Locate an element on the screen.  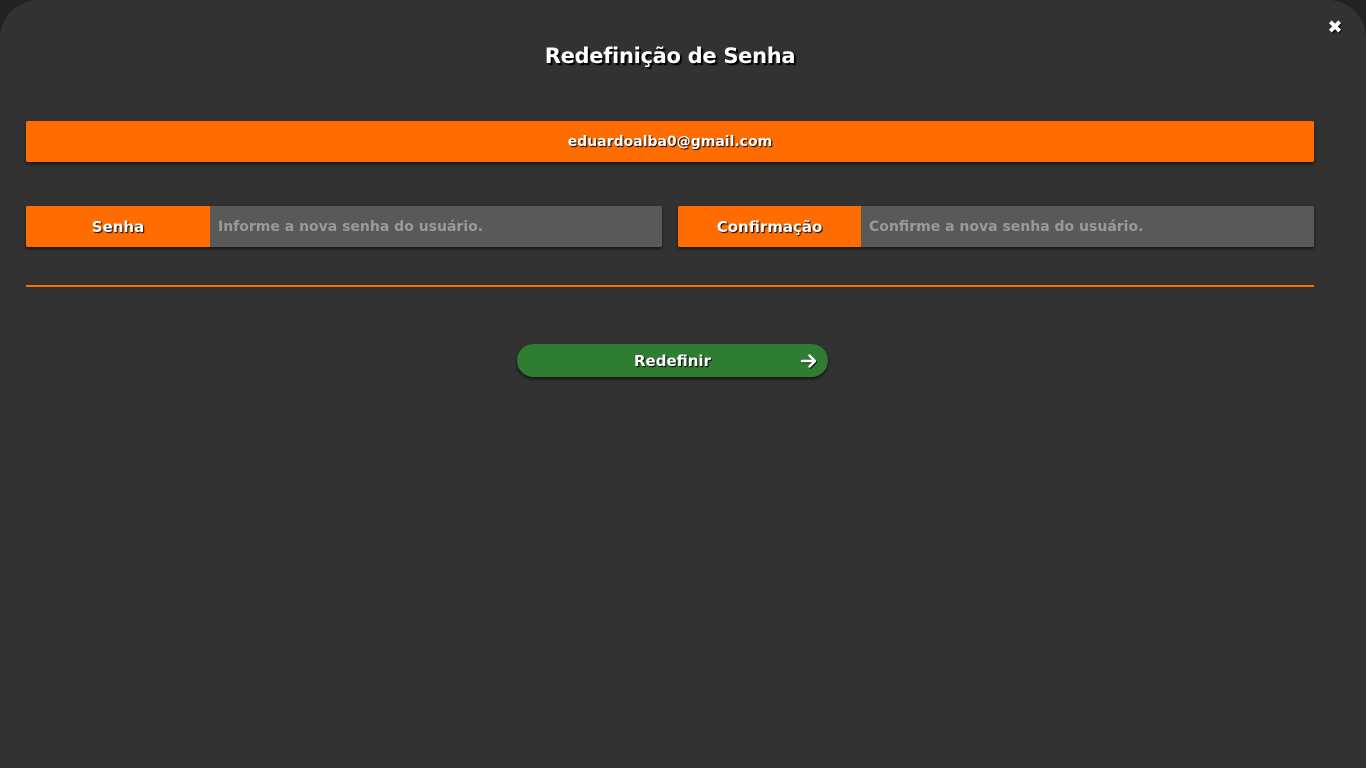
password-input is located at coordinates (436, 226).